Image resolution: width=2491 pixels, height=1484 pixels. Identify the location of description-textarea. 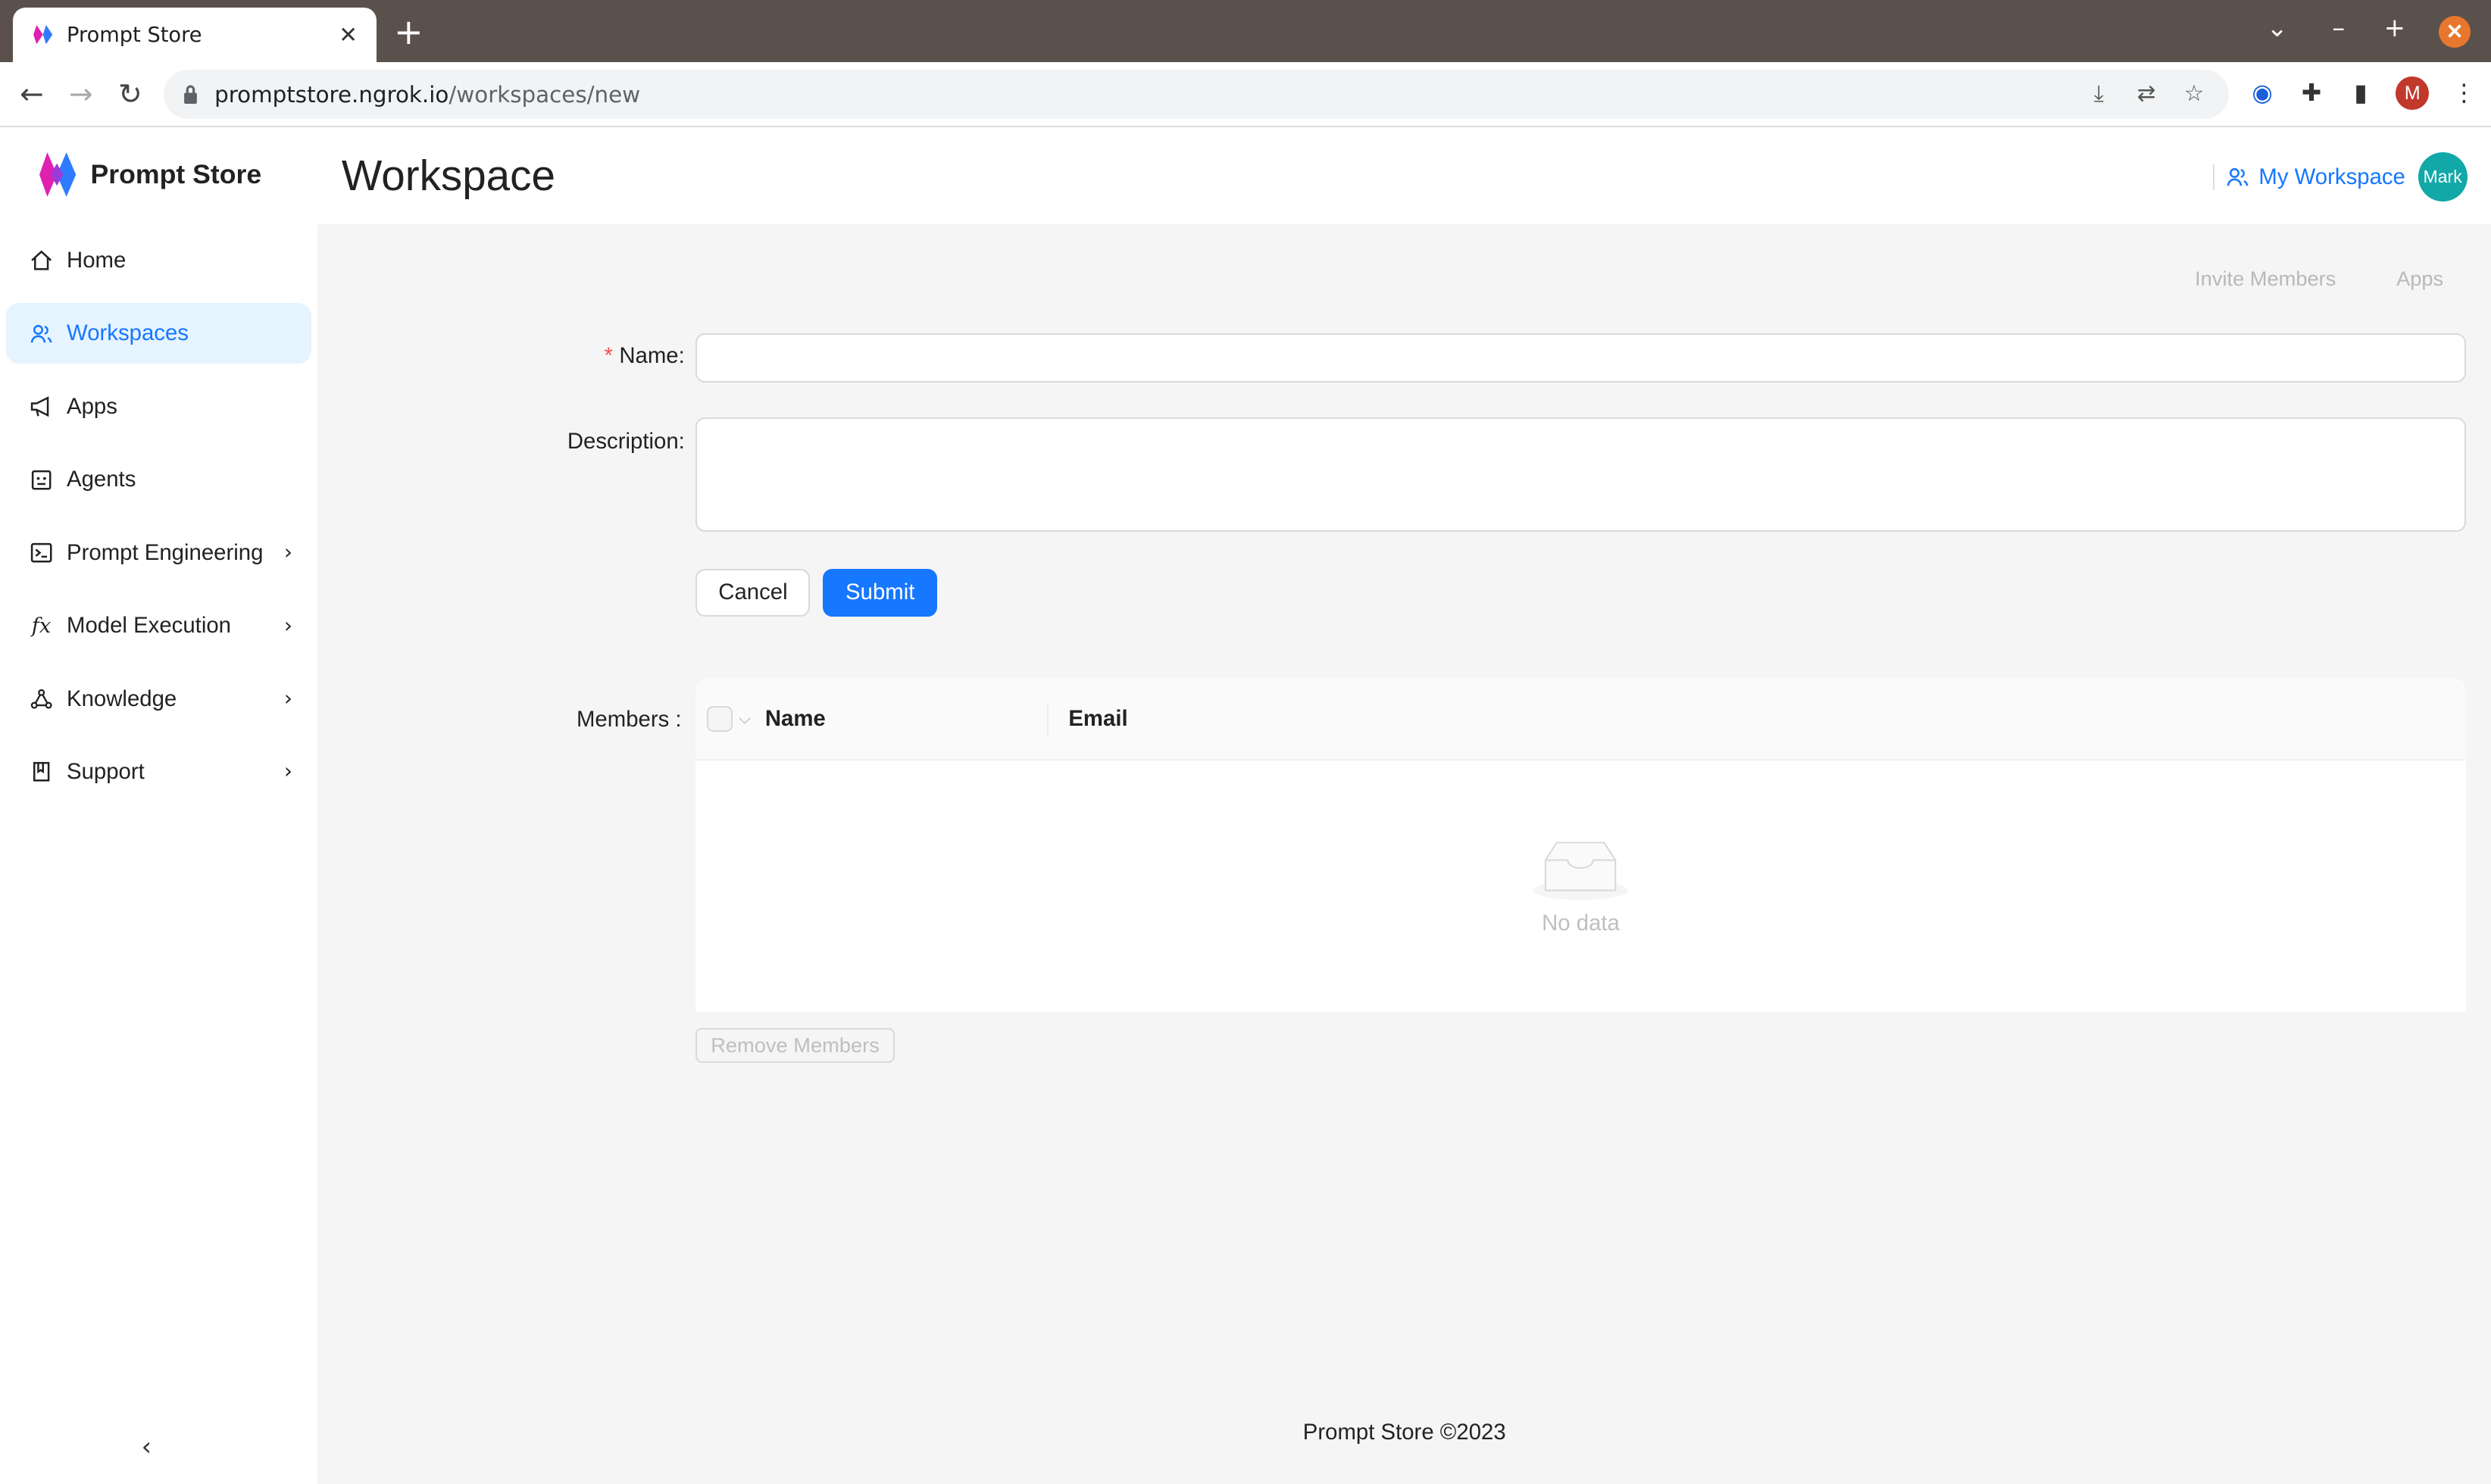
(1580, 475).